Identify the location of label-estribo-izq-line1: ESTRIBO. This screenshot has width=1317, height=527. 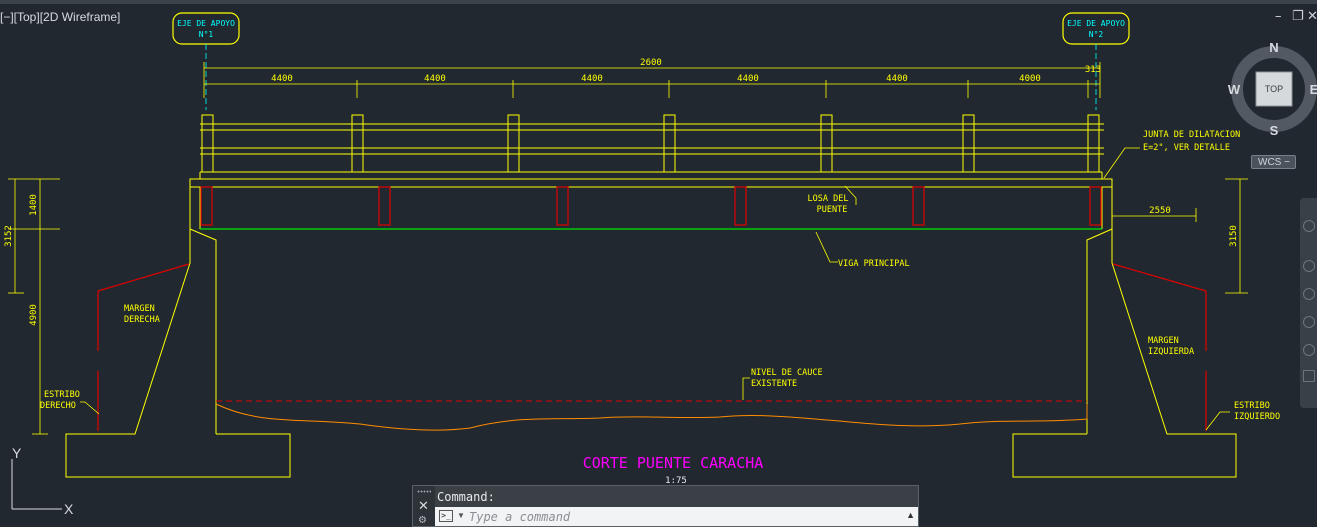
(1252, 406).